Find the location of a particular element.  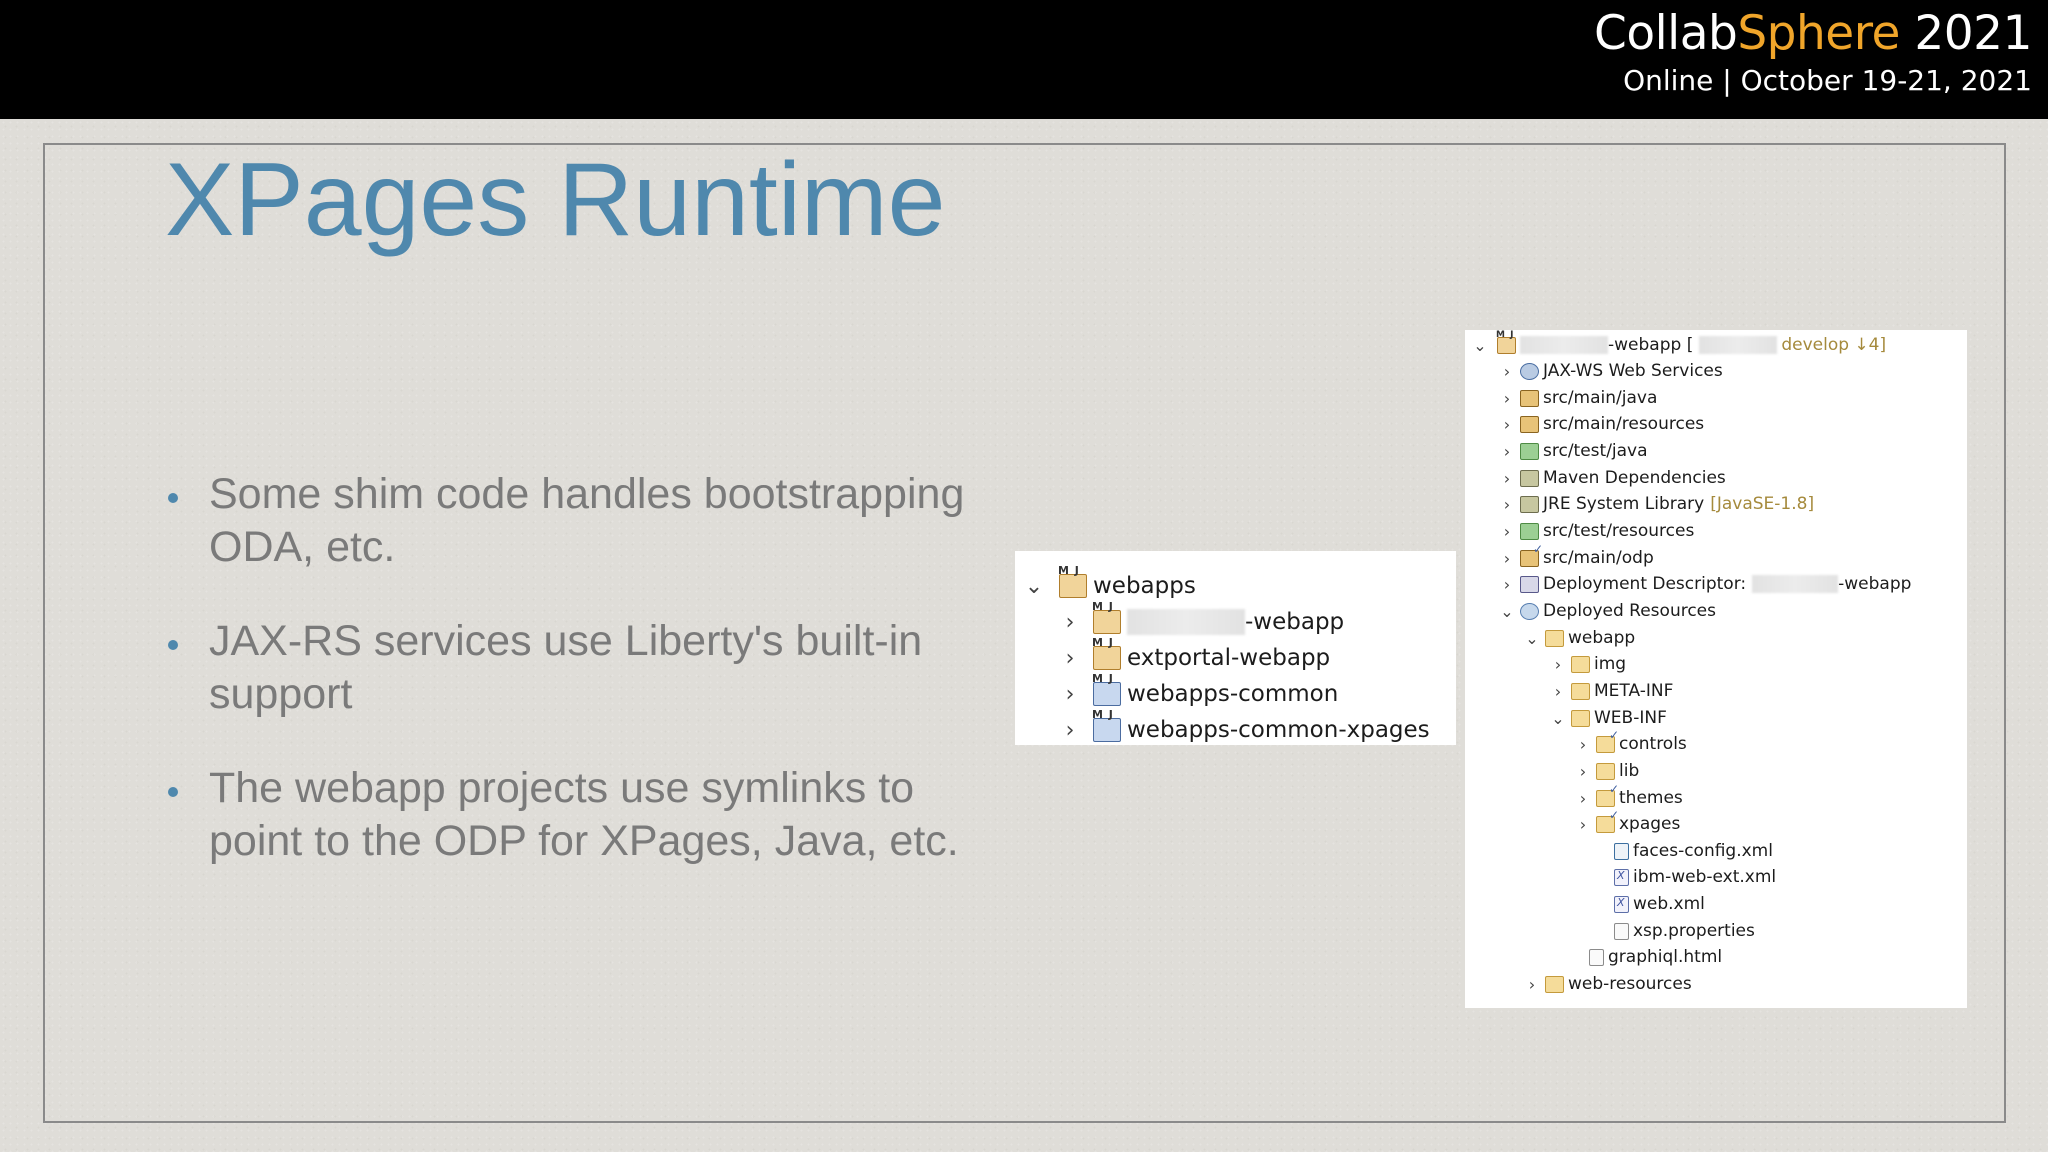

tree-item: › JRE System Library [JavaSE-1.8] is located at coordinates (1656, 504).